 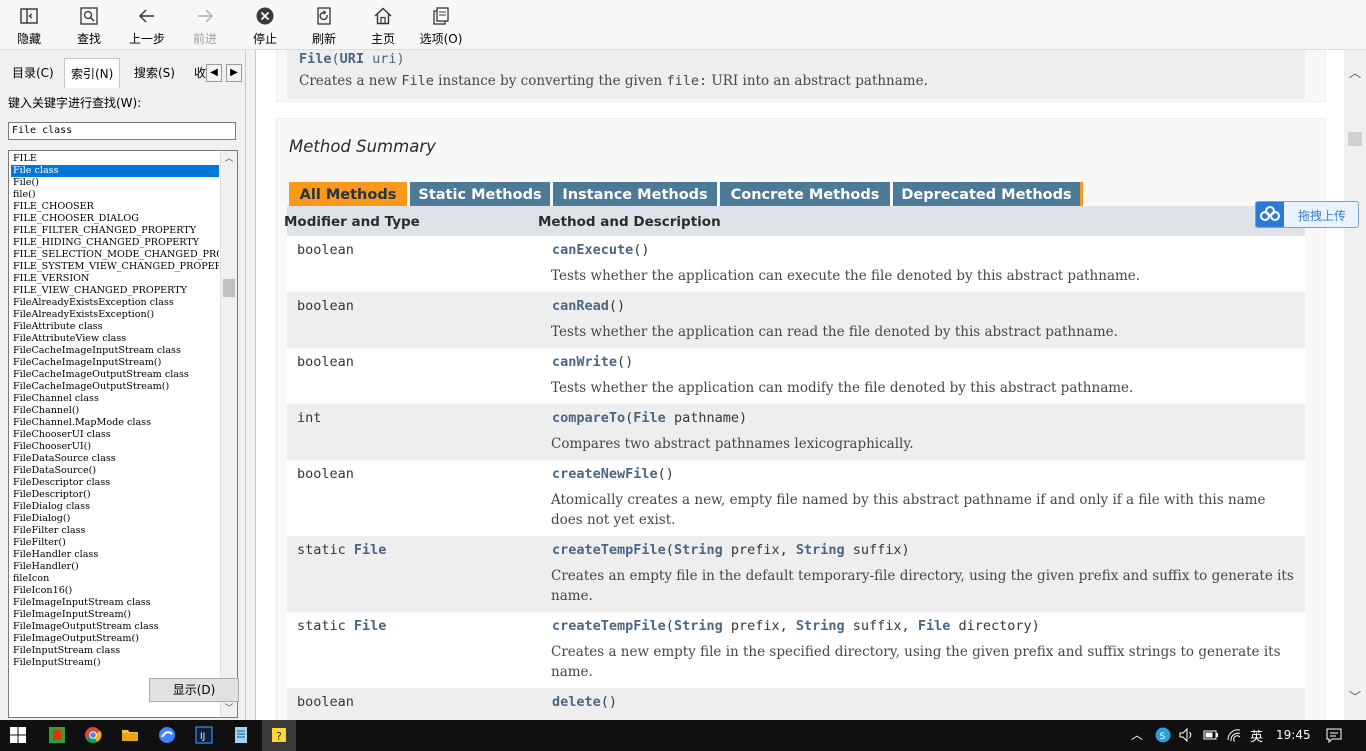 What do you see at coordinates (115, 267) in the screenshot?
I see `index-list-item: FILE_SYSTEM_VIEW_CHANGED_PROPERTY` at bounding box center [115, 267].